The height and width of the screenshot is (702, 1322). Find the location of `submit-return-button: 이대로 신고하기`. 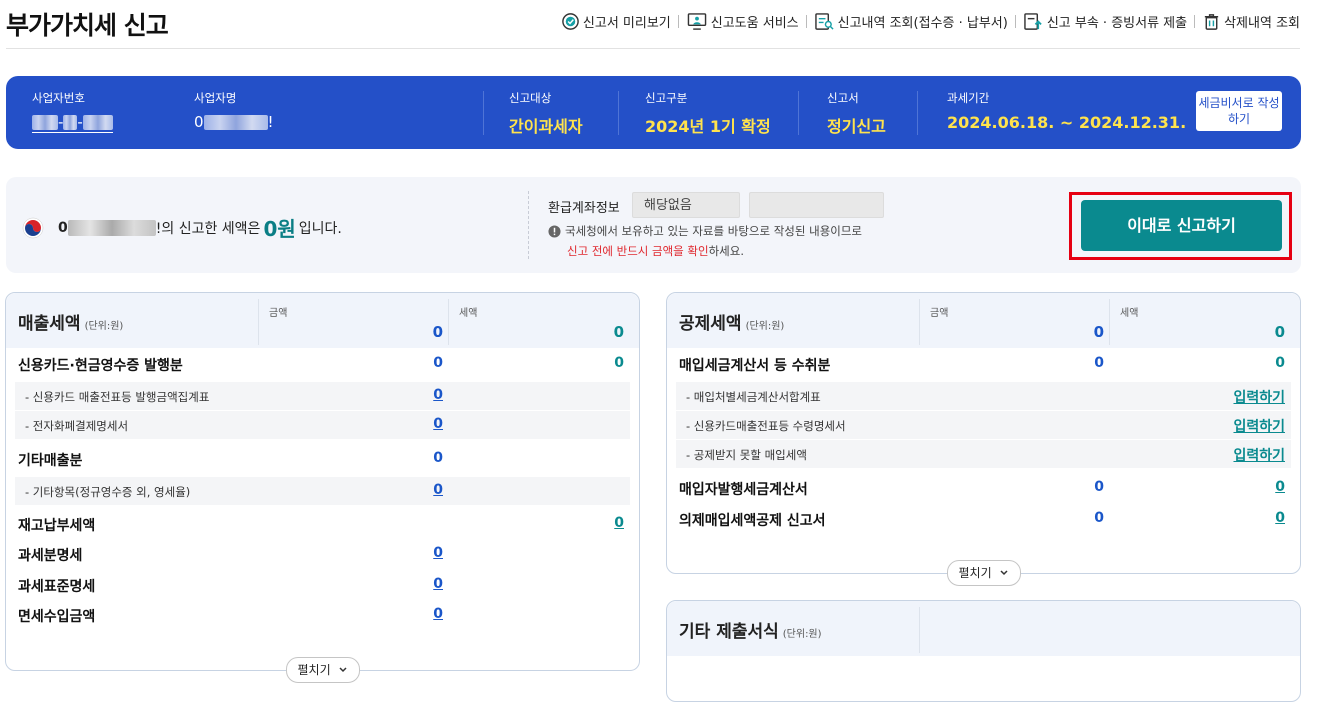

submit-return-button: 이대로 신고하기 is located at coordinates (1181, 225).